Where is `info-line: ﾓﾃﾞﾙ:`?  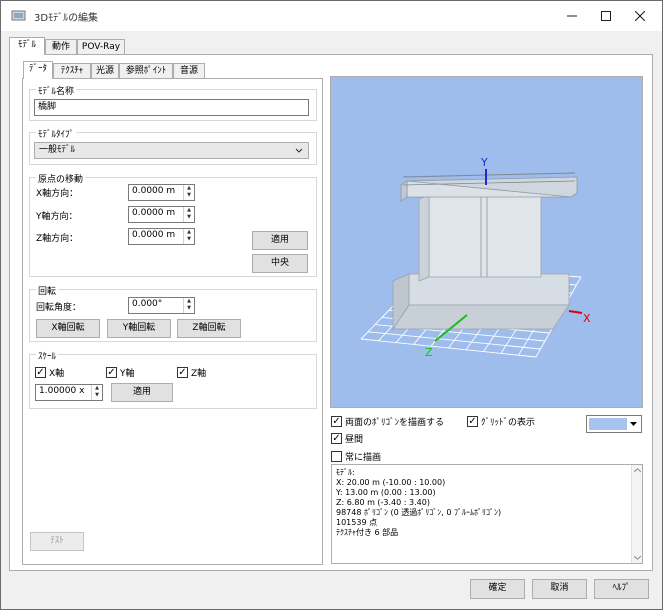 info-line: ﾓﾃﾞﾙ: is located at coordinates (345, 472).